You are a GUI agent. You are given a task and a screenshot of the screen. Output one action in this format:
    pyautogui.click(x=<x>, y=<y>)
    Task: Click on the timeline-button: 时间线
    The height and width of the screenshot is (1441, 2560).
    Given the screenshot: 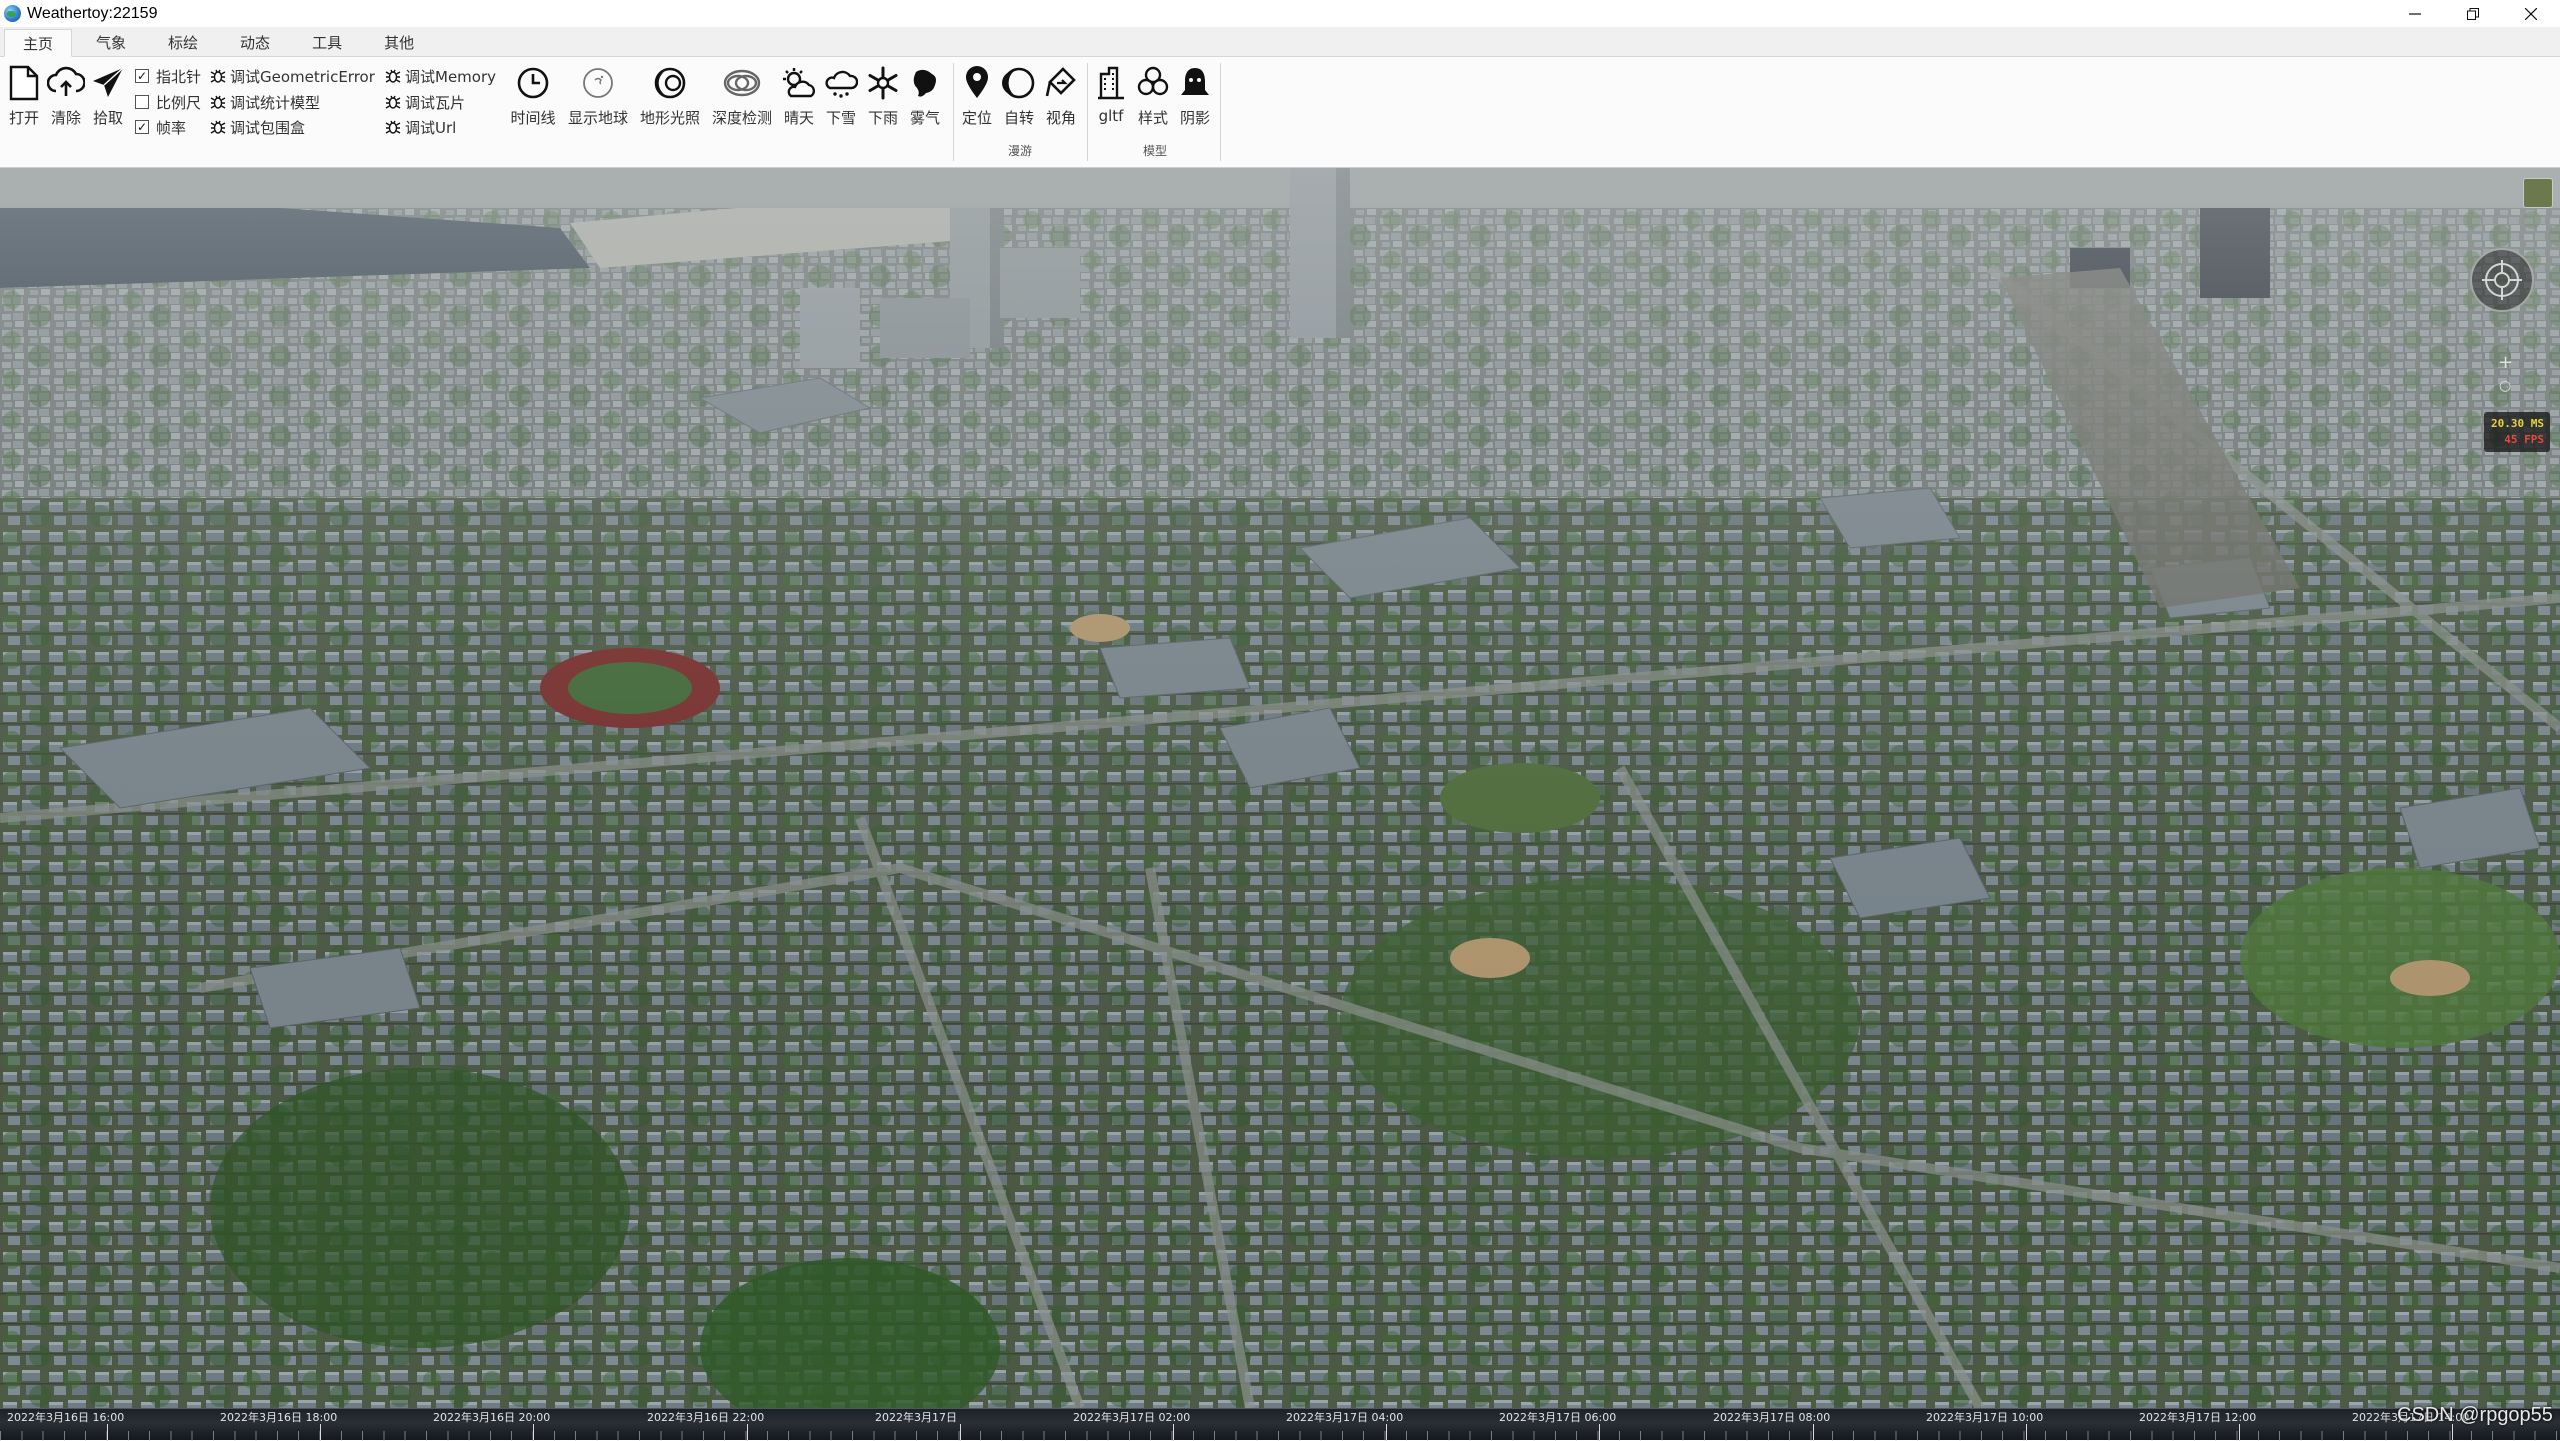 What is the action you would take?
    pyautogui.click(x=533, y=97)
    